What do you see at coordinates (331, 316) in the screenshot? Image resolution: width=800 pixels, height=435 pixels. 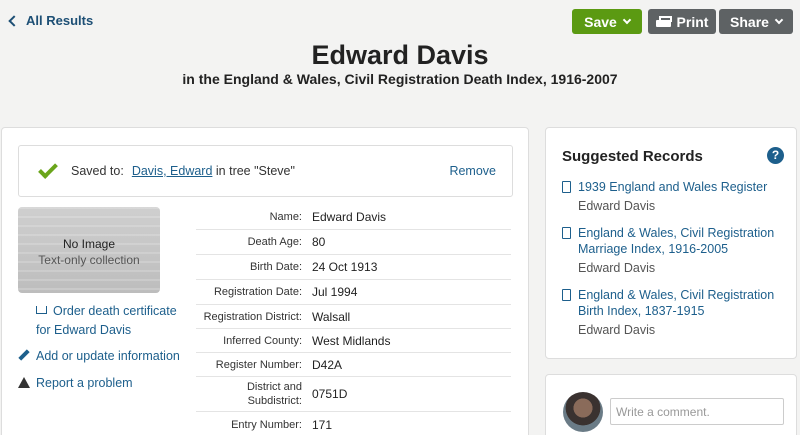 I see `fact-value: Walsall` at bounding box center [331, 316].